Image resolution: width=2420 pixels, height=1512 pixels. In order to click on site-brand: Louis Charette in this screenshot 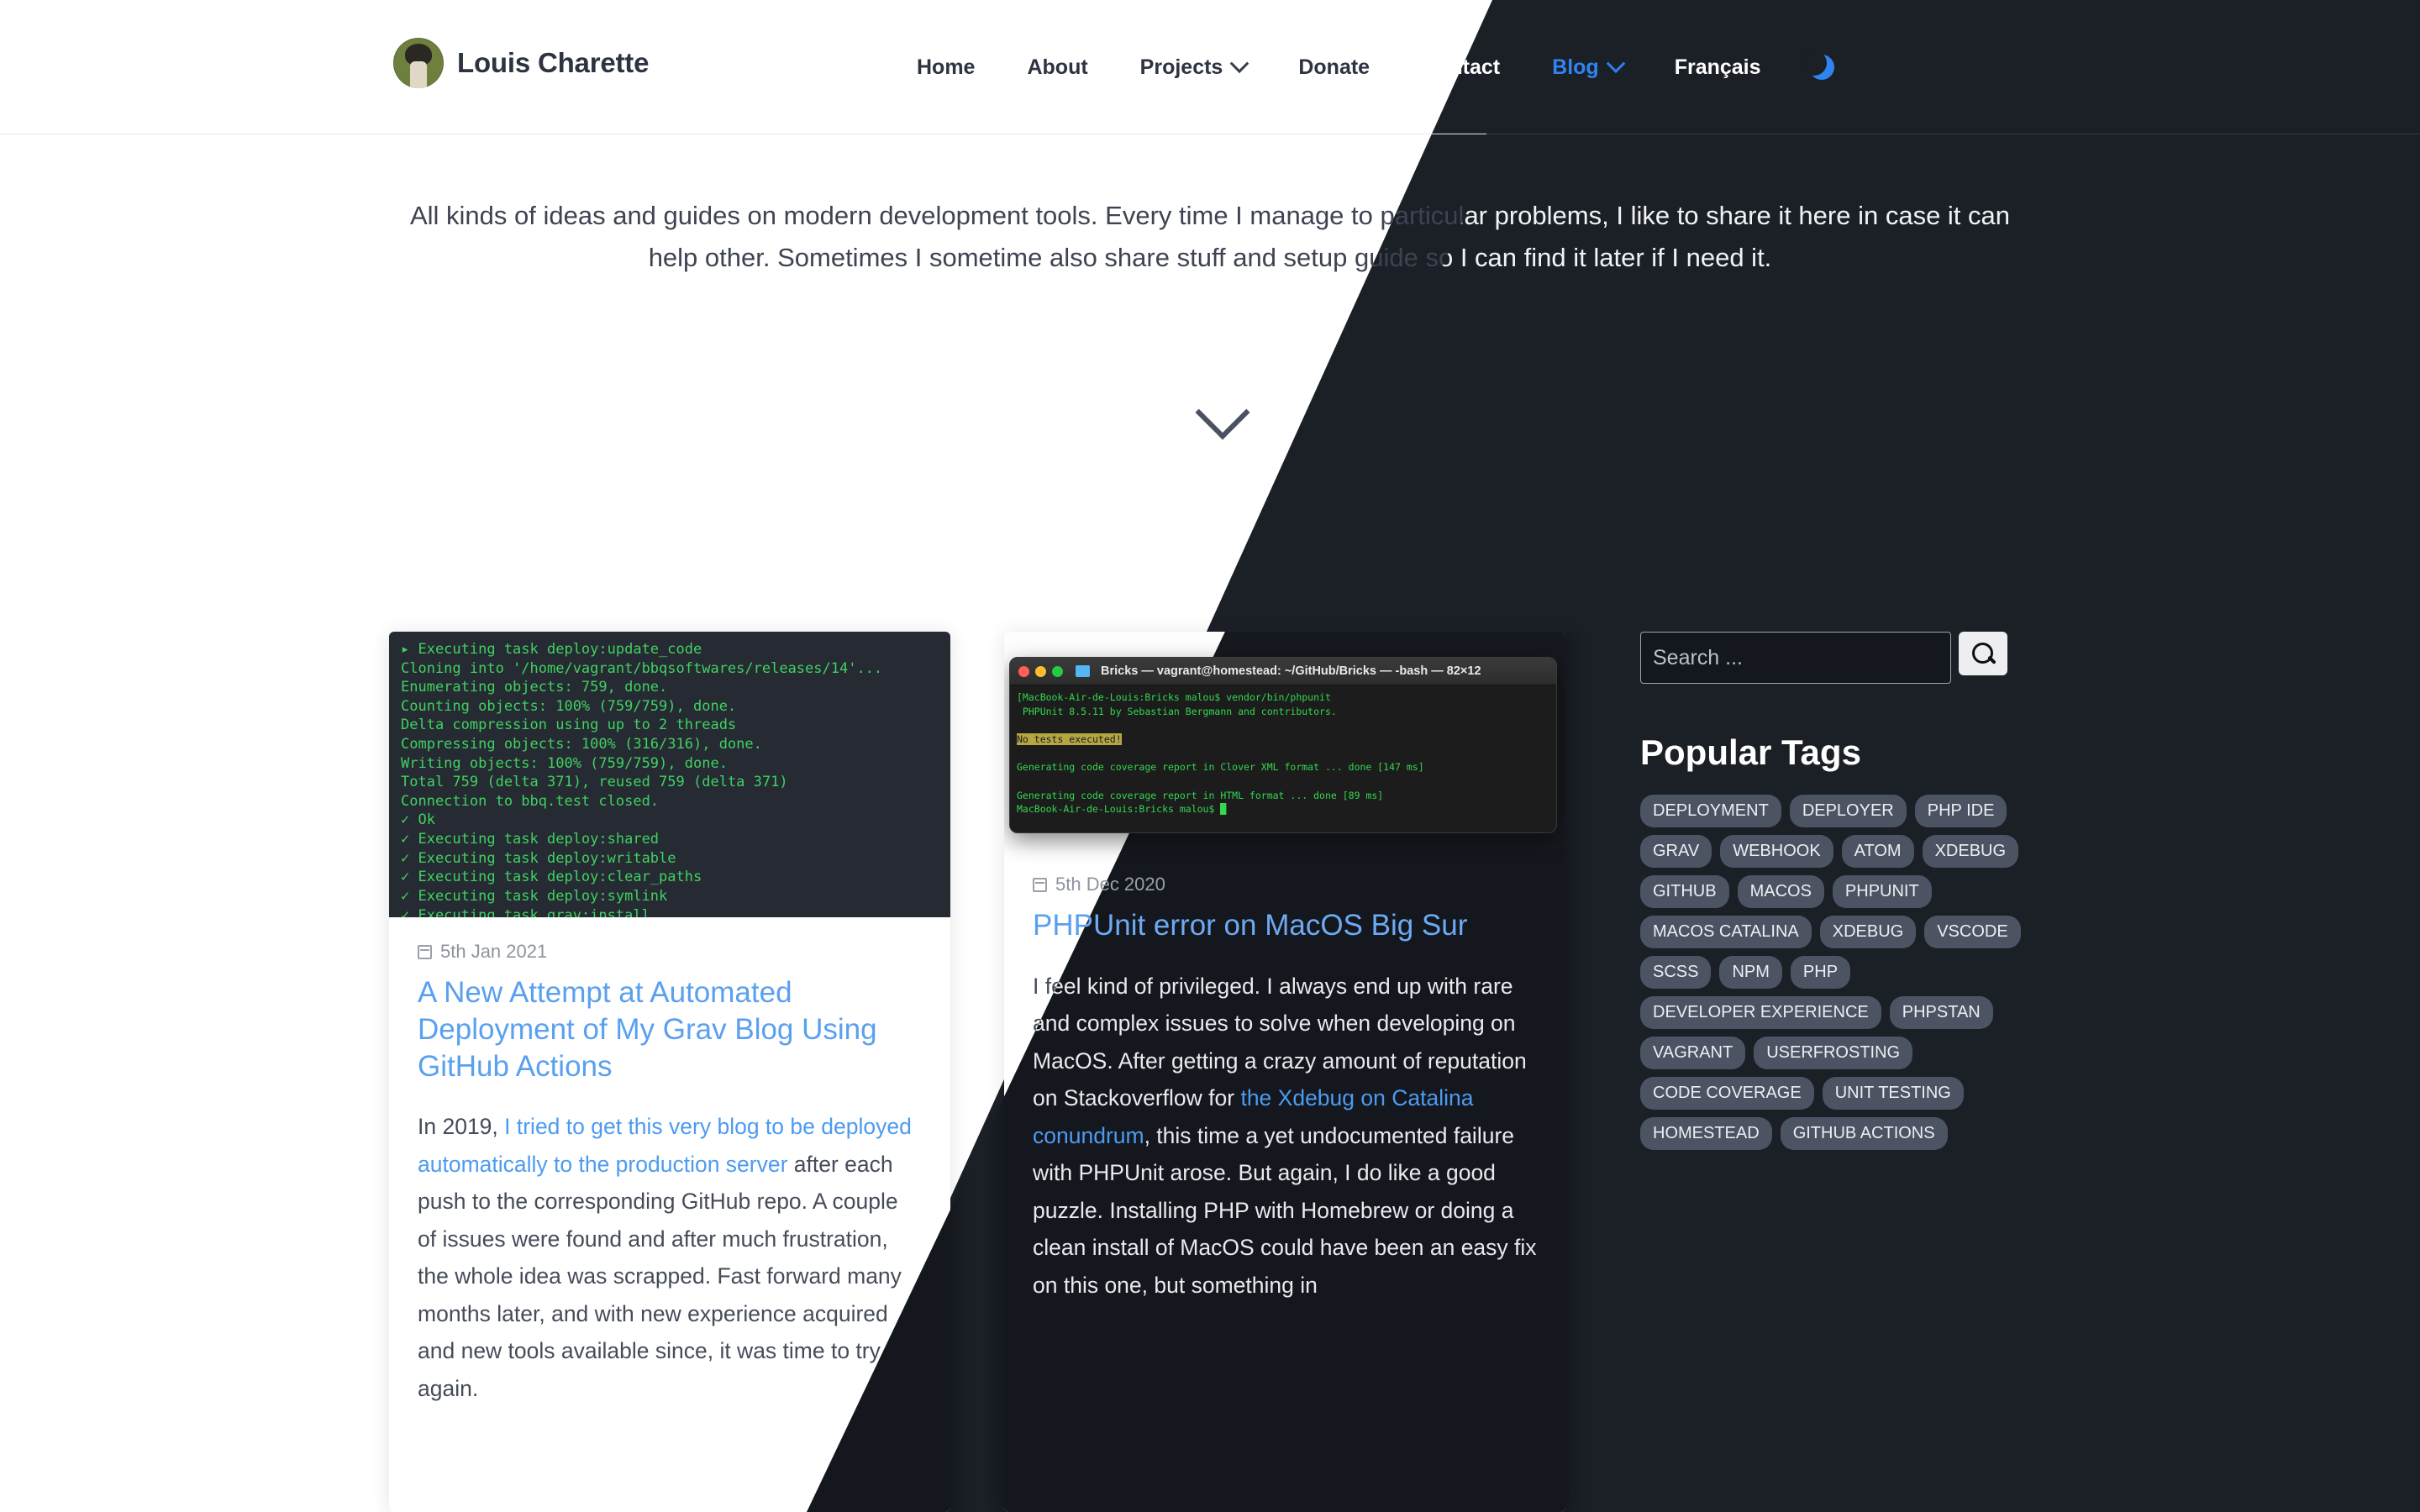, I will do `click(521, 63)`.